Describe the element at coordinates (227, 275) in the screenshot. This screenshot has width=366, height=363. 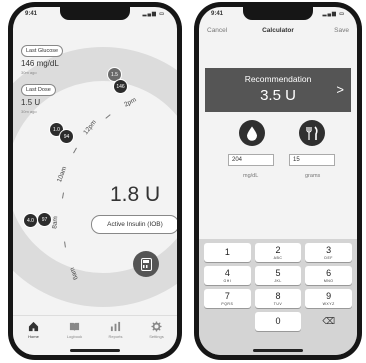
I see `key-4: 4 GHI` at that location.